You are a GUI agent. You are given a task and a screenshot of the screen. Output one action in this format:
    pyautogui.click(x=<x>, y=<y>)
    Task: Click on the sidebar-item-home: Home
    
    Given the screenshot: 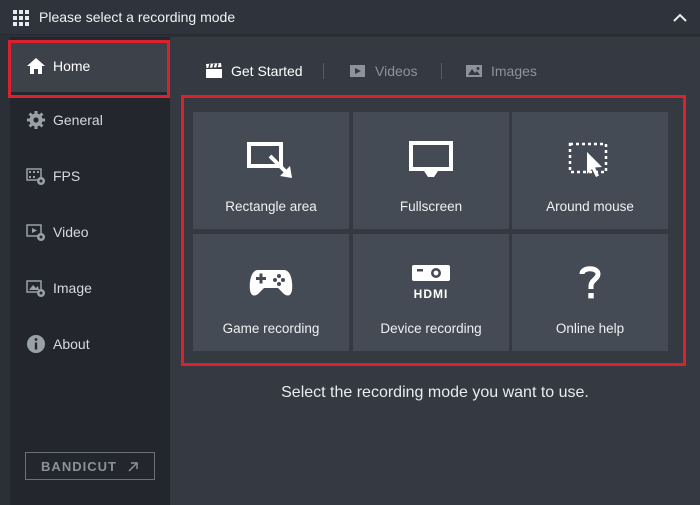 What is the action you would take?
    pyautogui.click(x=90, y=66)
    